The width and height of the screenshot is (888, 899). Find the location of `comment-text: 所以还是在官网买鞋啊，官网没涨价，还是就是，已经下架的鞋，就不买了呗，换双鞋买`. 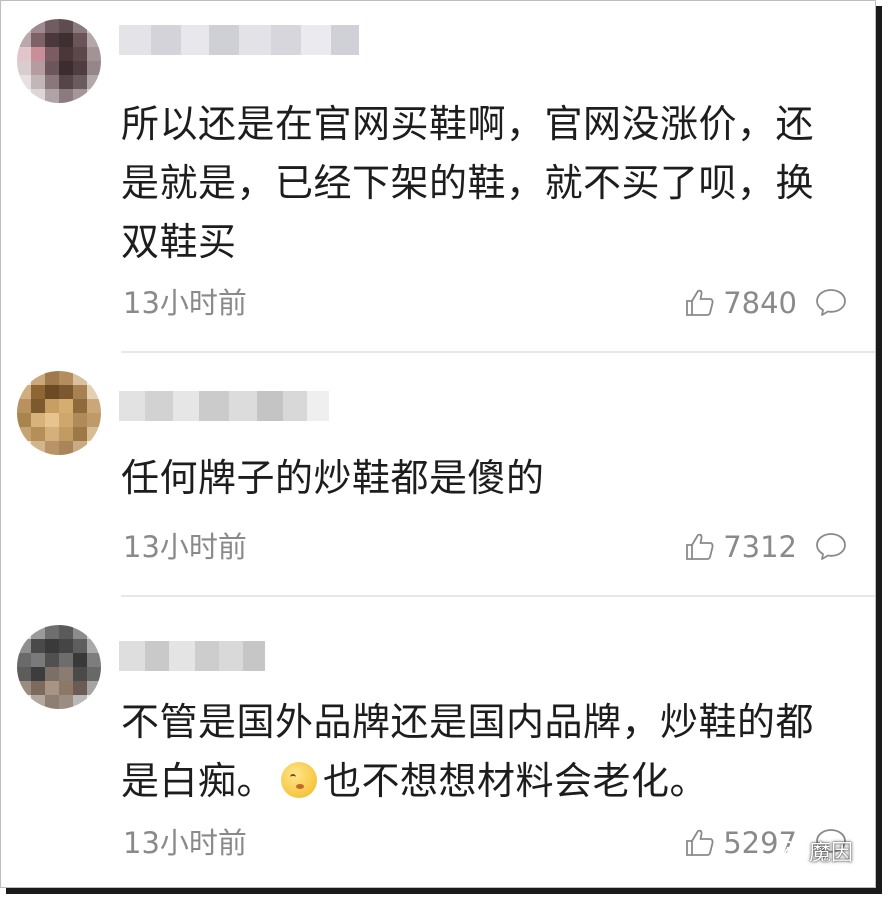

comment-text: 所以还是在官网买鞋啊，官网没涨价，还是就是，已经下架的鞋，就不买了呗，换双鞋买 is located at coordinates (468, 183).